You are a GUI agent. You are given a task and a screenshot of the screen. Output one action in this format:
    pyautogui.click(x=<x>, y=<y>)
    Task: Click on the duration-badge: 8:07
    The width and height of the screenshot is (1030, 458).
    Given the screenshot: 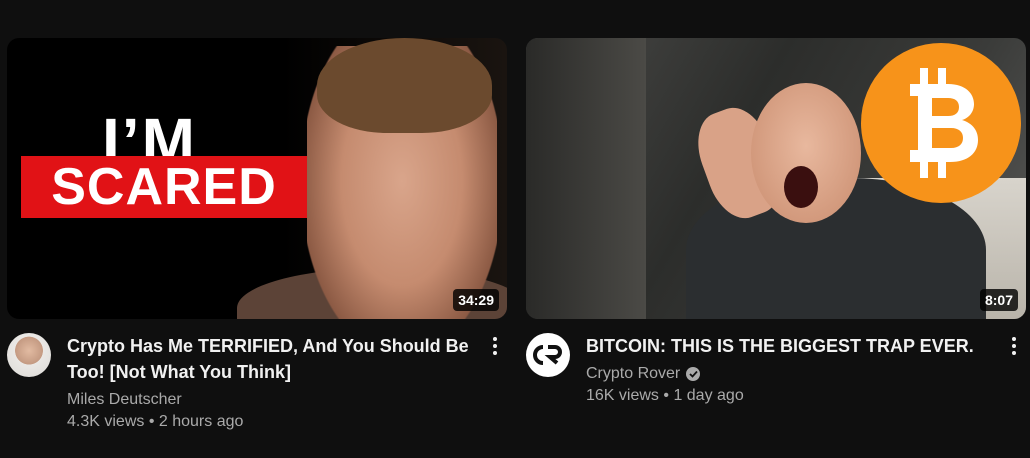 What is the action you would take?
    pyautogui.click(x=998, y=300)
    